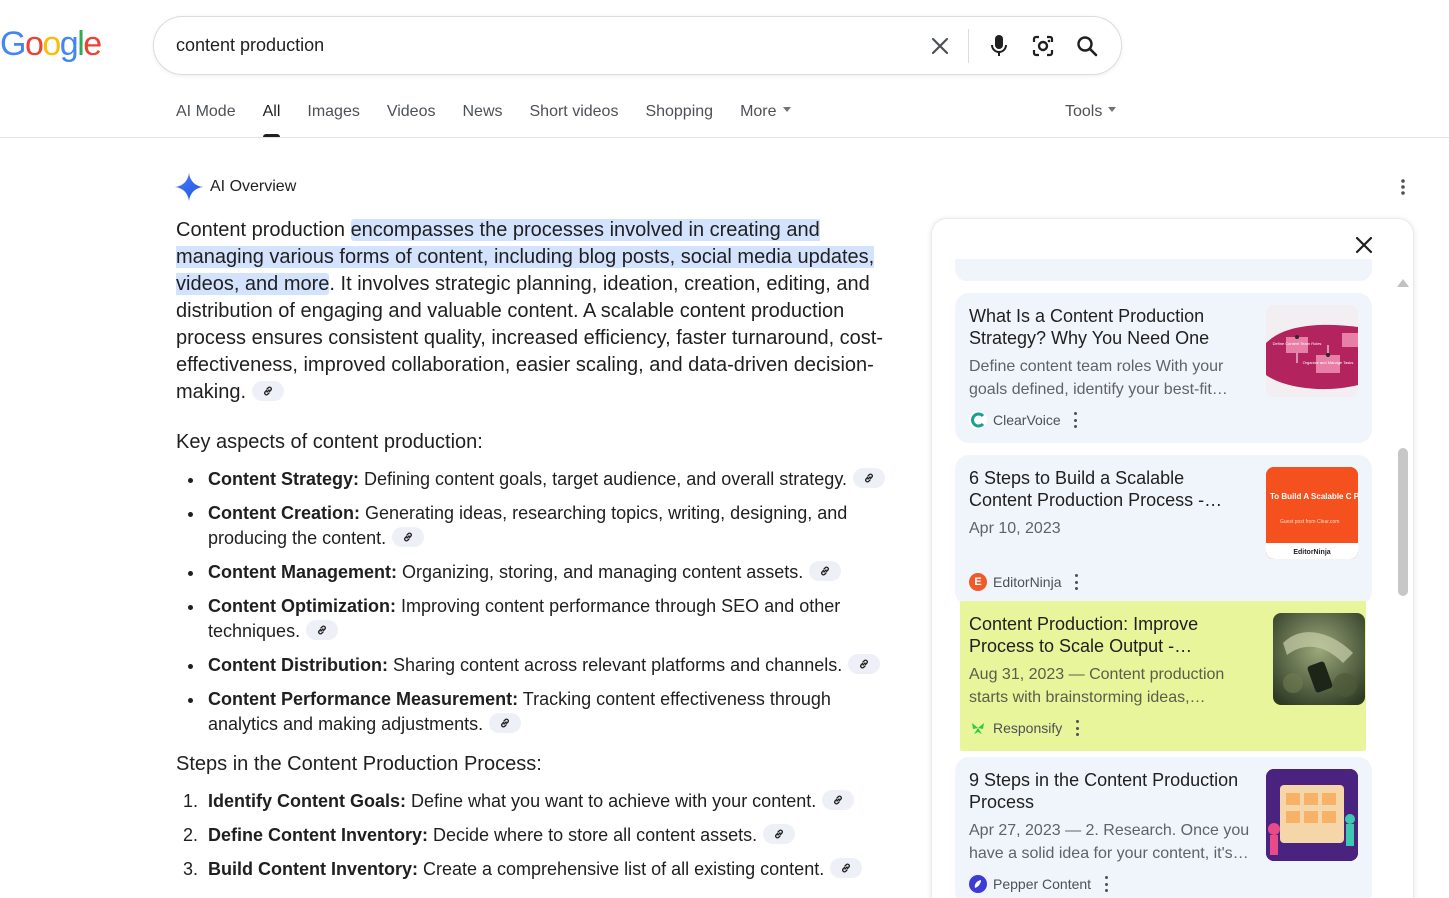 Image resolution: width=1449 pixels, height=898 pixels. What do you see at coordinates (363, 699) in the screenshot?
I see `list-item-term: Content Performance Measurement:` at bounding box center [363, 699].